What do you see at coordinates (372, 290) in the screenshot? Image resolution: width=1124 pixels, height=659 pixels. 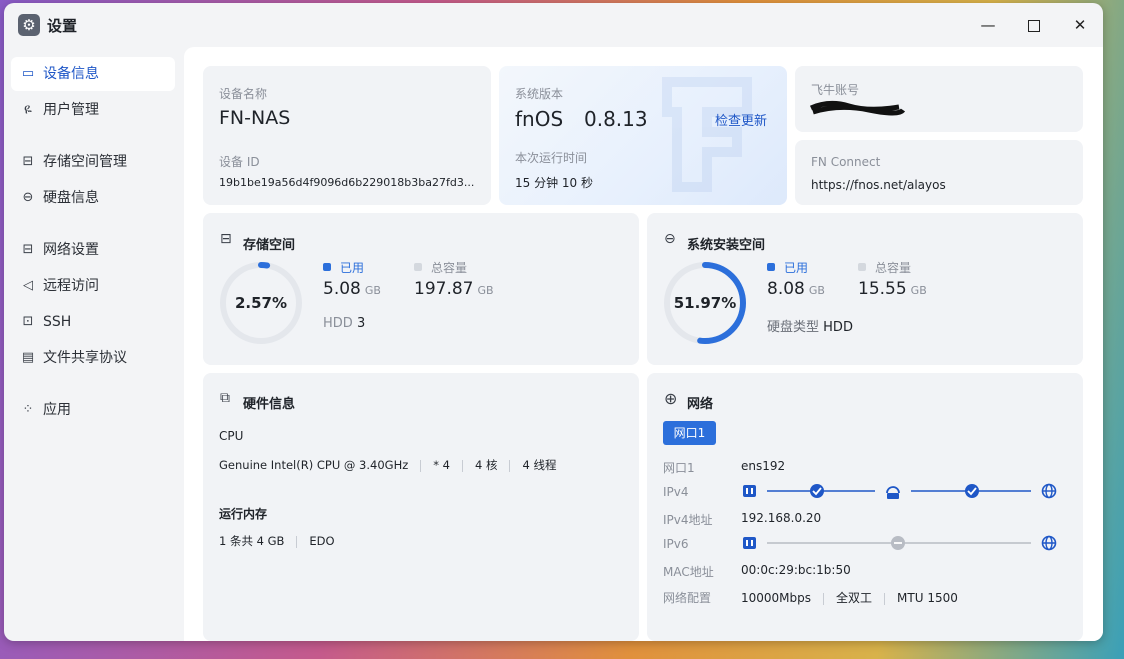 I see `used-unit: GB` at bounding box center [372, 290].